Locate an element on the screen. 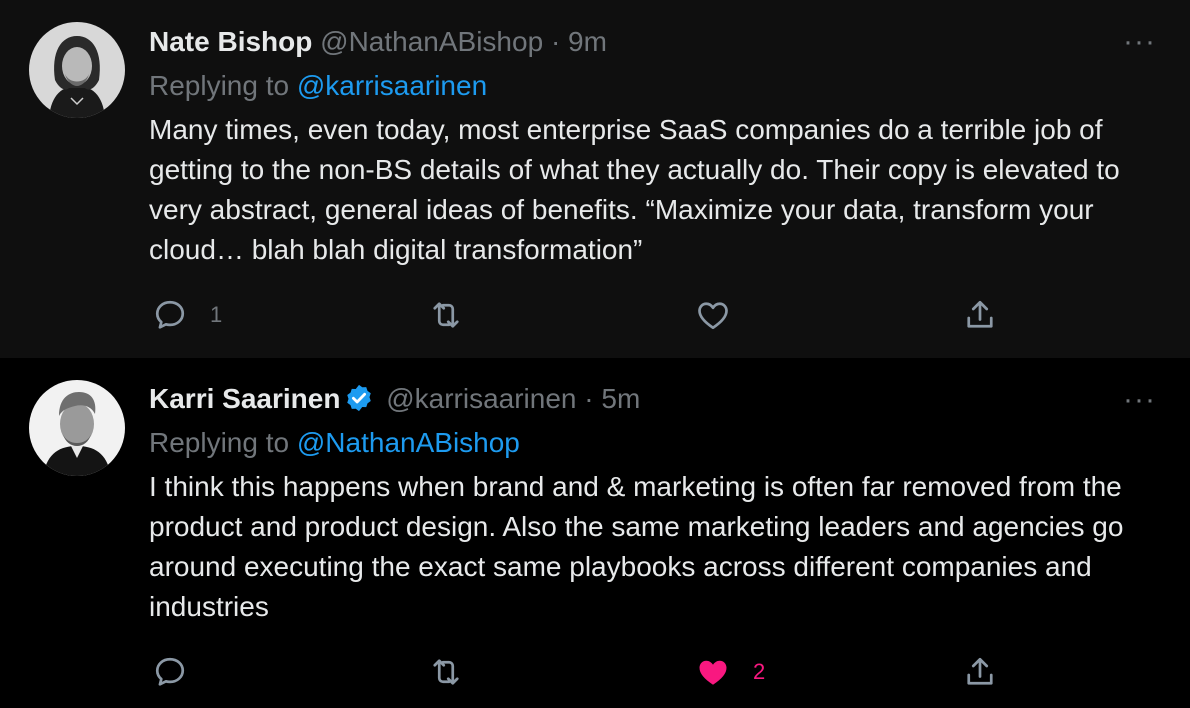 The image size is (1190, 708). user-handle: @karrisaarinen is located at coordinates (481, 398).